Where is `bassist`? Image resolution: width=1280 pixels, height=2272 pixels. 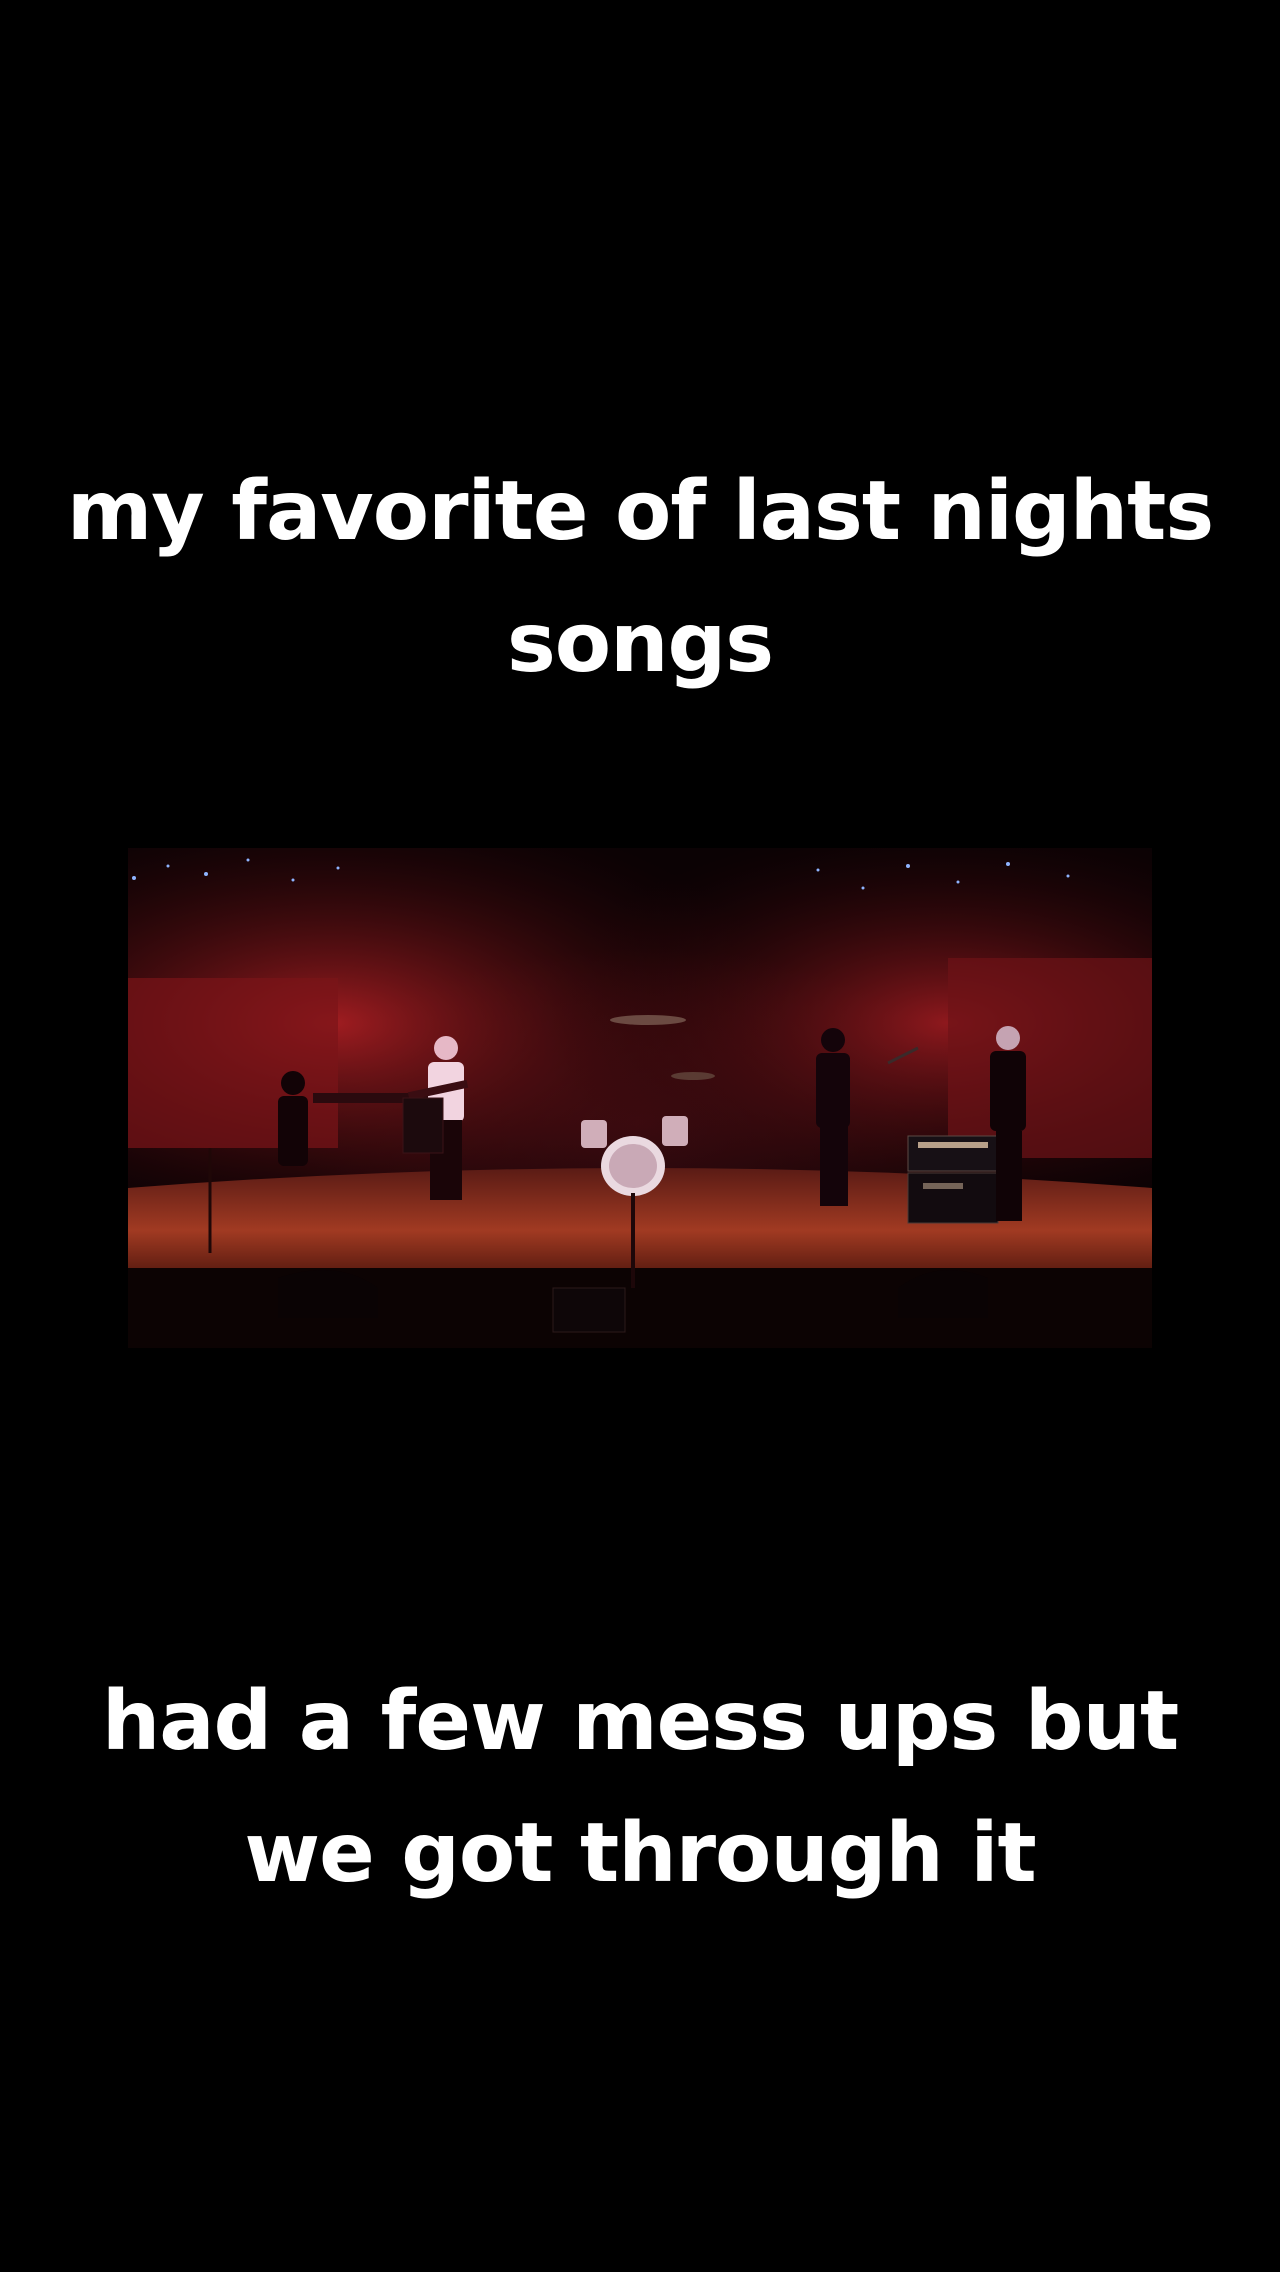
bassist is located at coordinates (833, 1117).